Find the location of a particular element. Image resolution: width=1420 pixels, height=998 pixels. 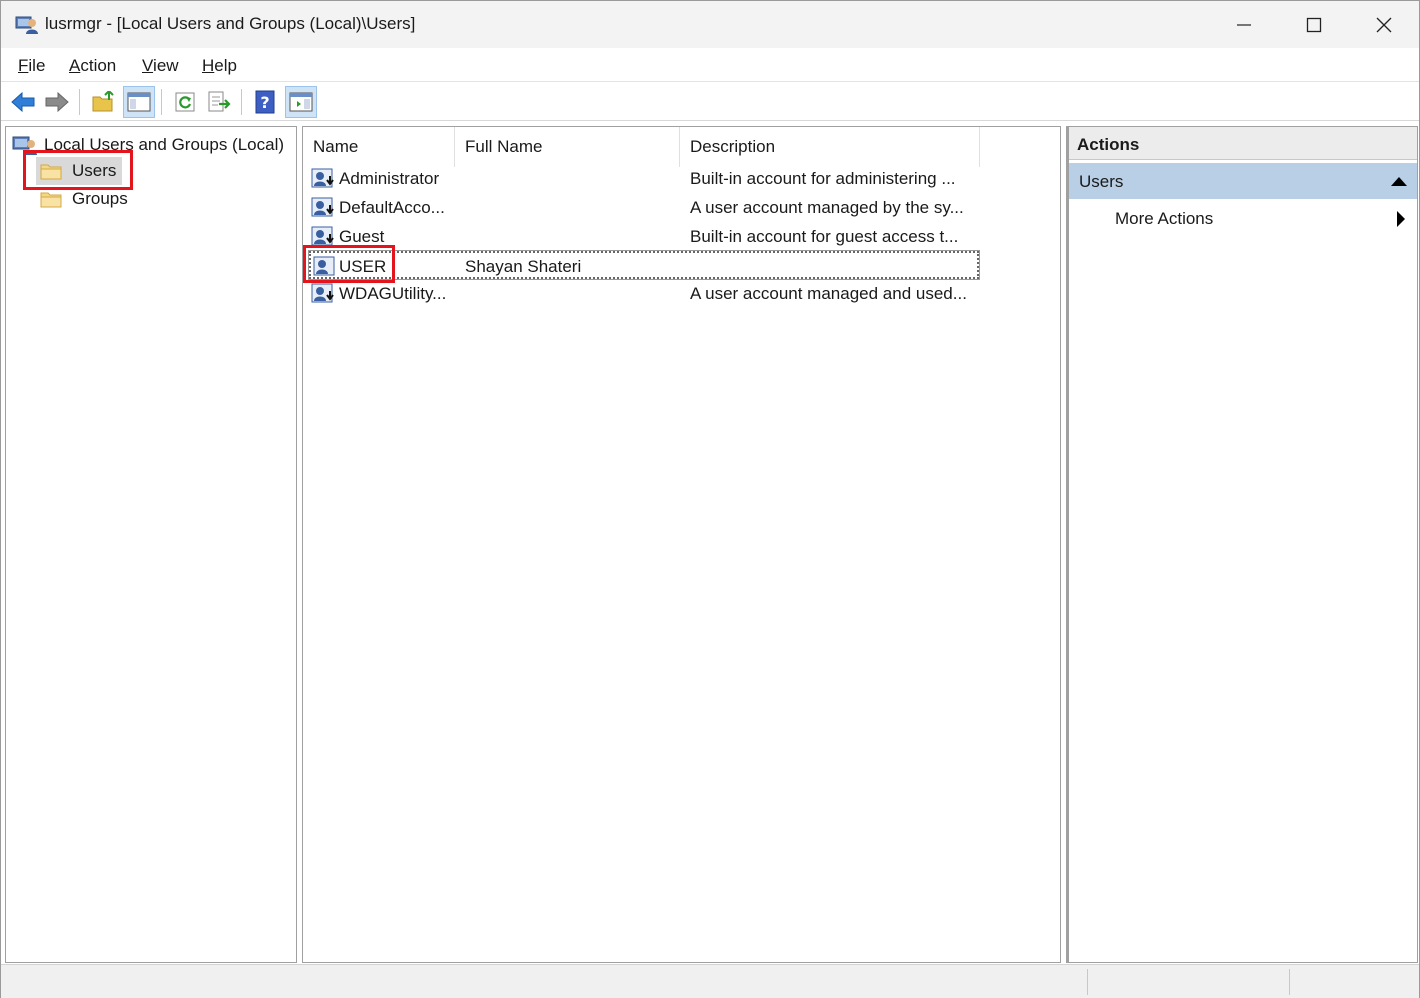

show-hide-console-tree-button is located at coordinates (139, 102).